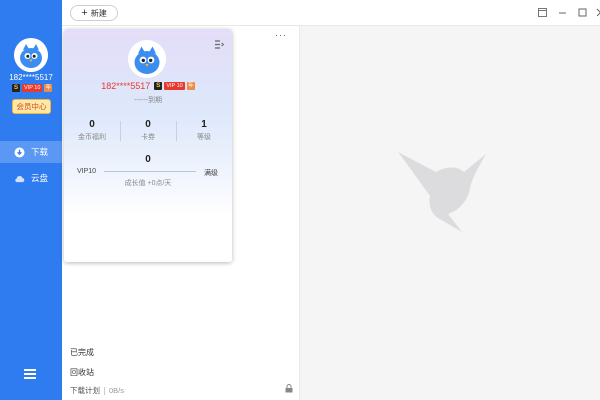 This screenshot has width=600, height=400. Describe the element at coordinates (331, 13) in the screenshot. I see `toolbar: + 新建` at that location.